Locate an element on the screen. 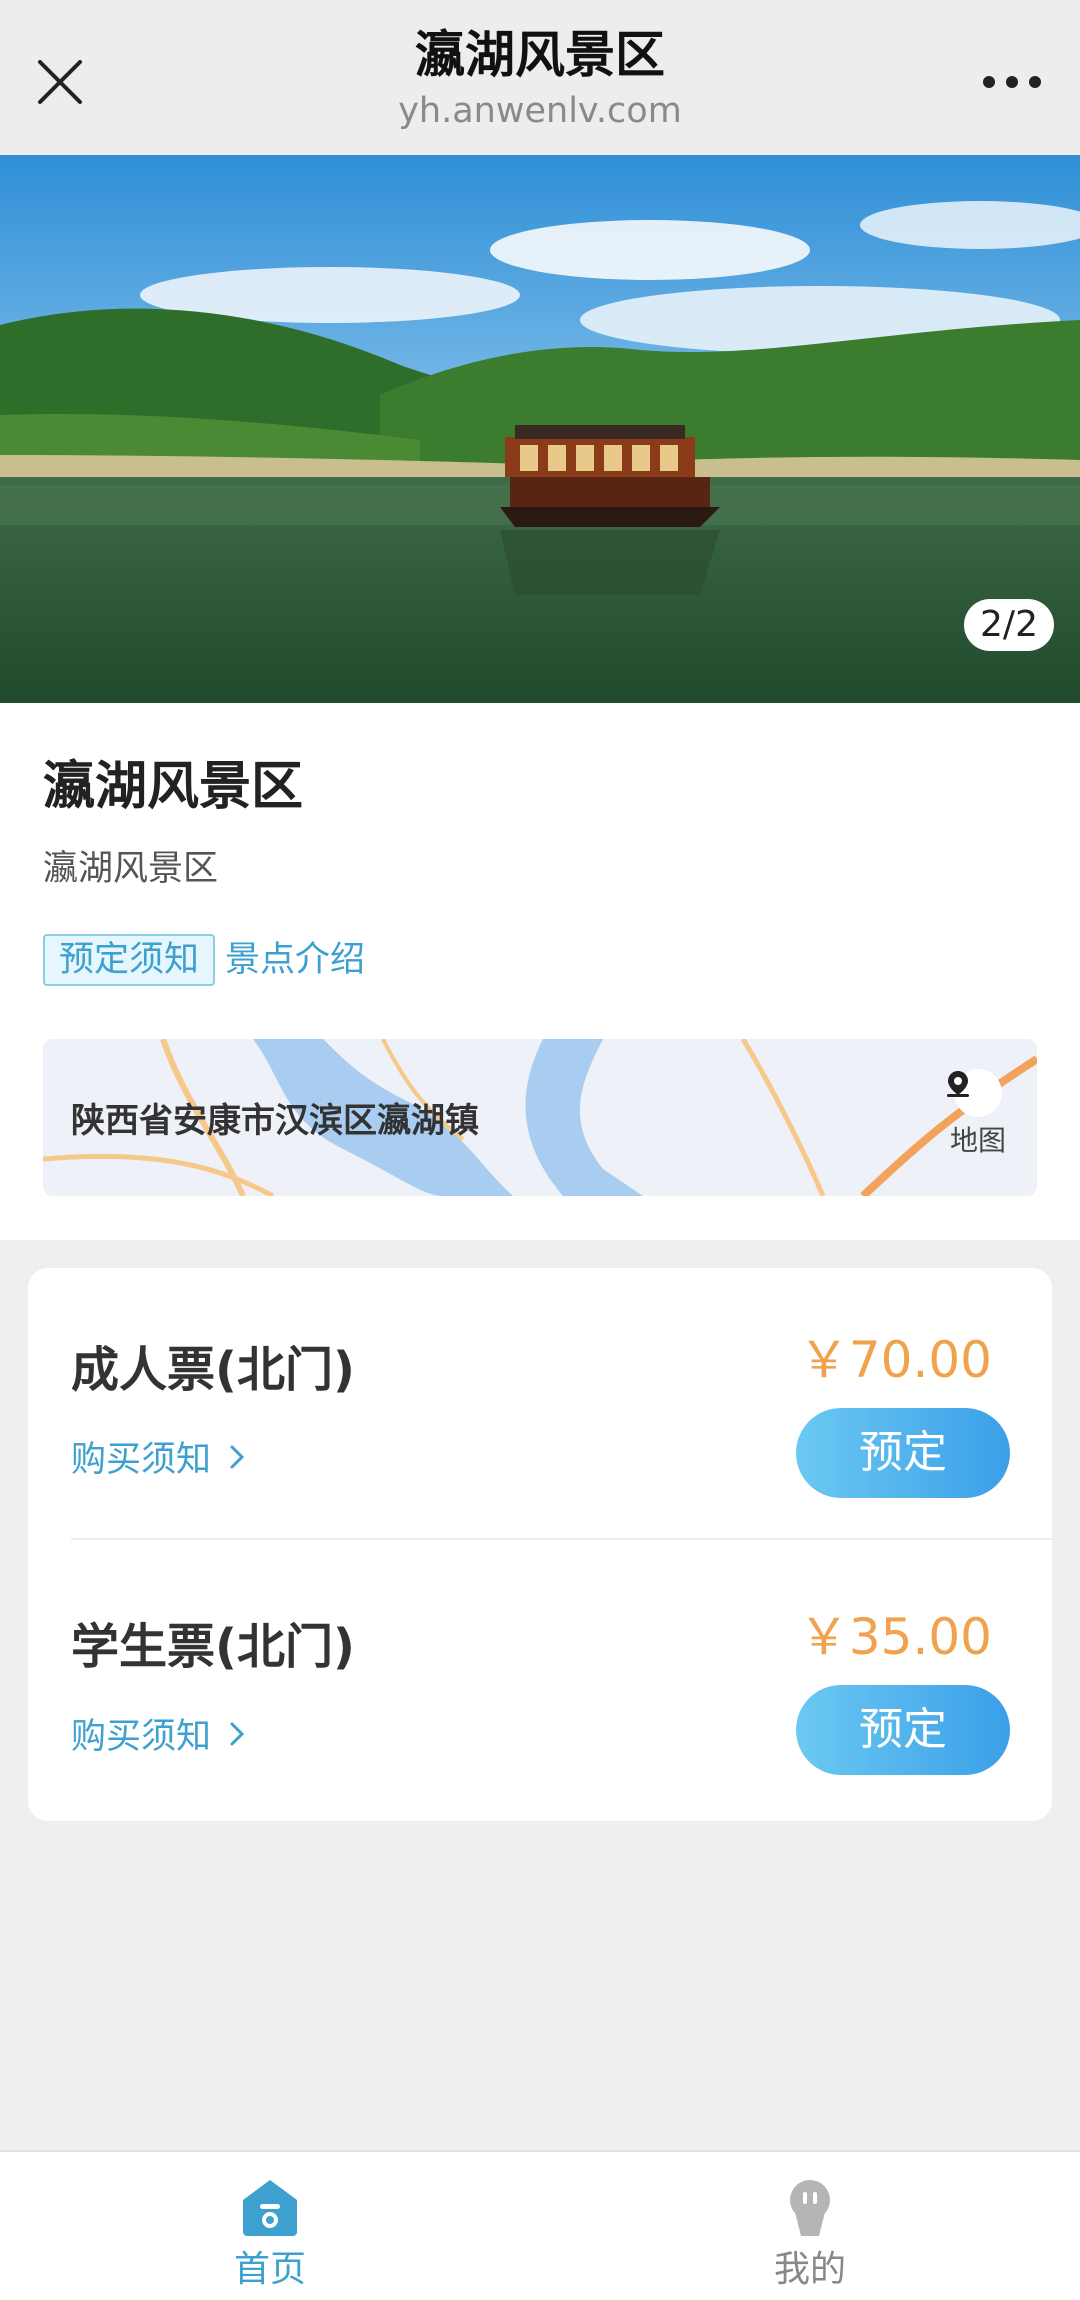 The image size is (1080, 2300). tab-attraction-intro: 景点介绍 is located at coordinates (295, 960).